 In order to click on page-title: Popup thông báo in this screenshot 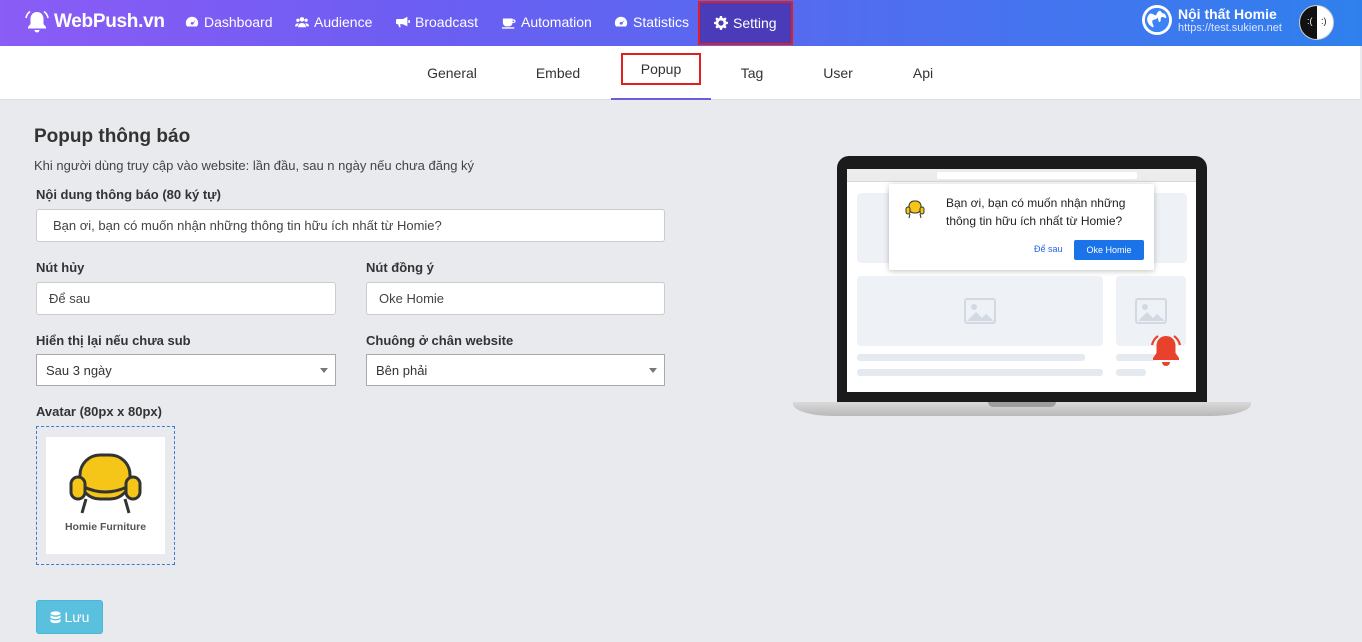, I will do `click(112, 136)`.